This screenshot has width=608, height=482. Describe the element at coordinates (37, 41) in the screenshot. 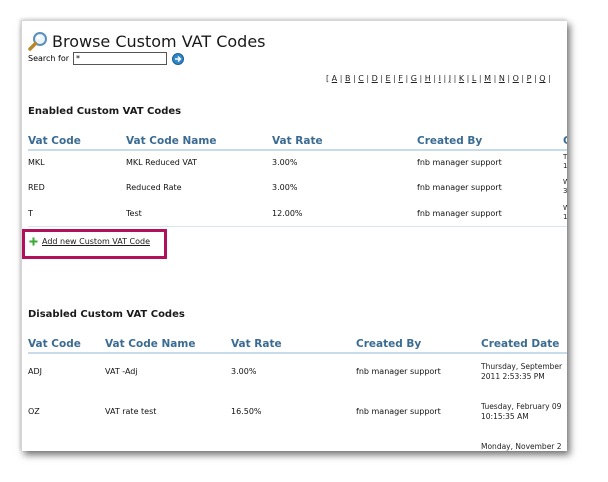

I see `magnifier-icon` at that location.